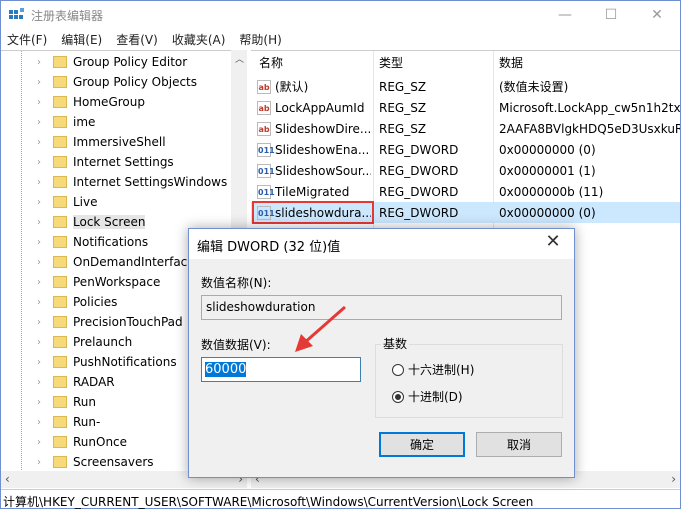 The image size is (681, 509). I want to click on column-header-type: 类型, so click(391, 62).